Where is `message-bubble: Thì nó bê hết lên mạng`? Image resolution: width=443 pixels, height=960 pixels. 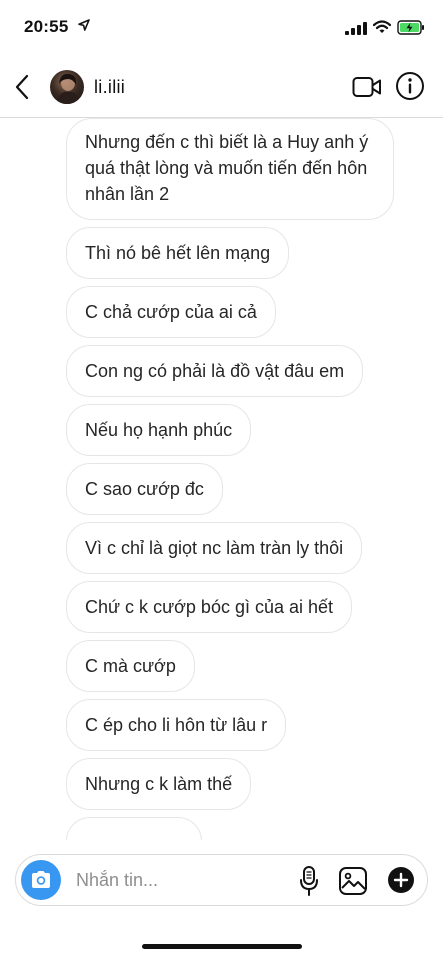 message-bubble: Thì nó bê hết lên mạng is located at coordinates (178, 253).